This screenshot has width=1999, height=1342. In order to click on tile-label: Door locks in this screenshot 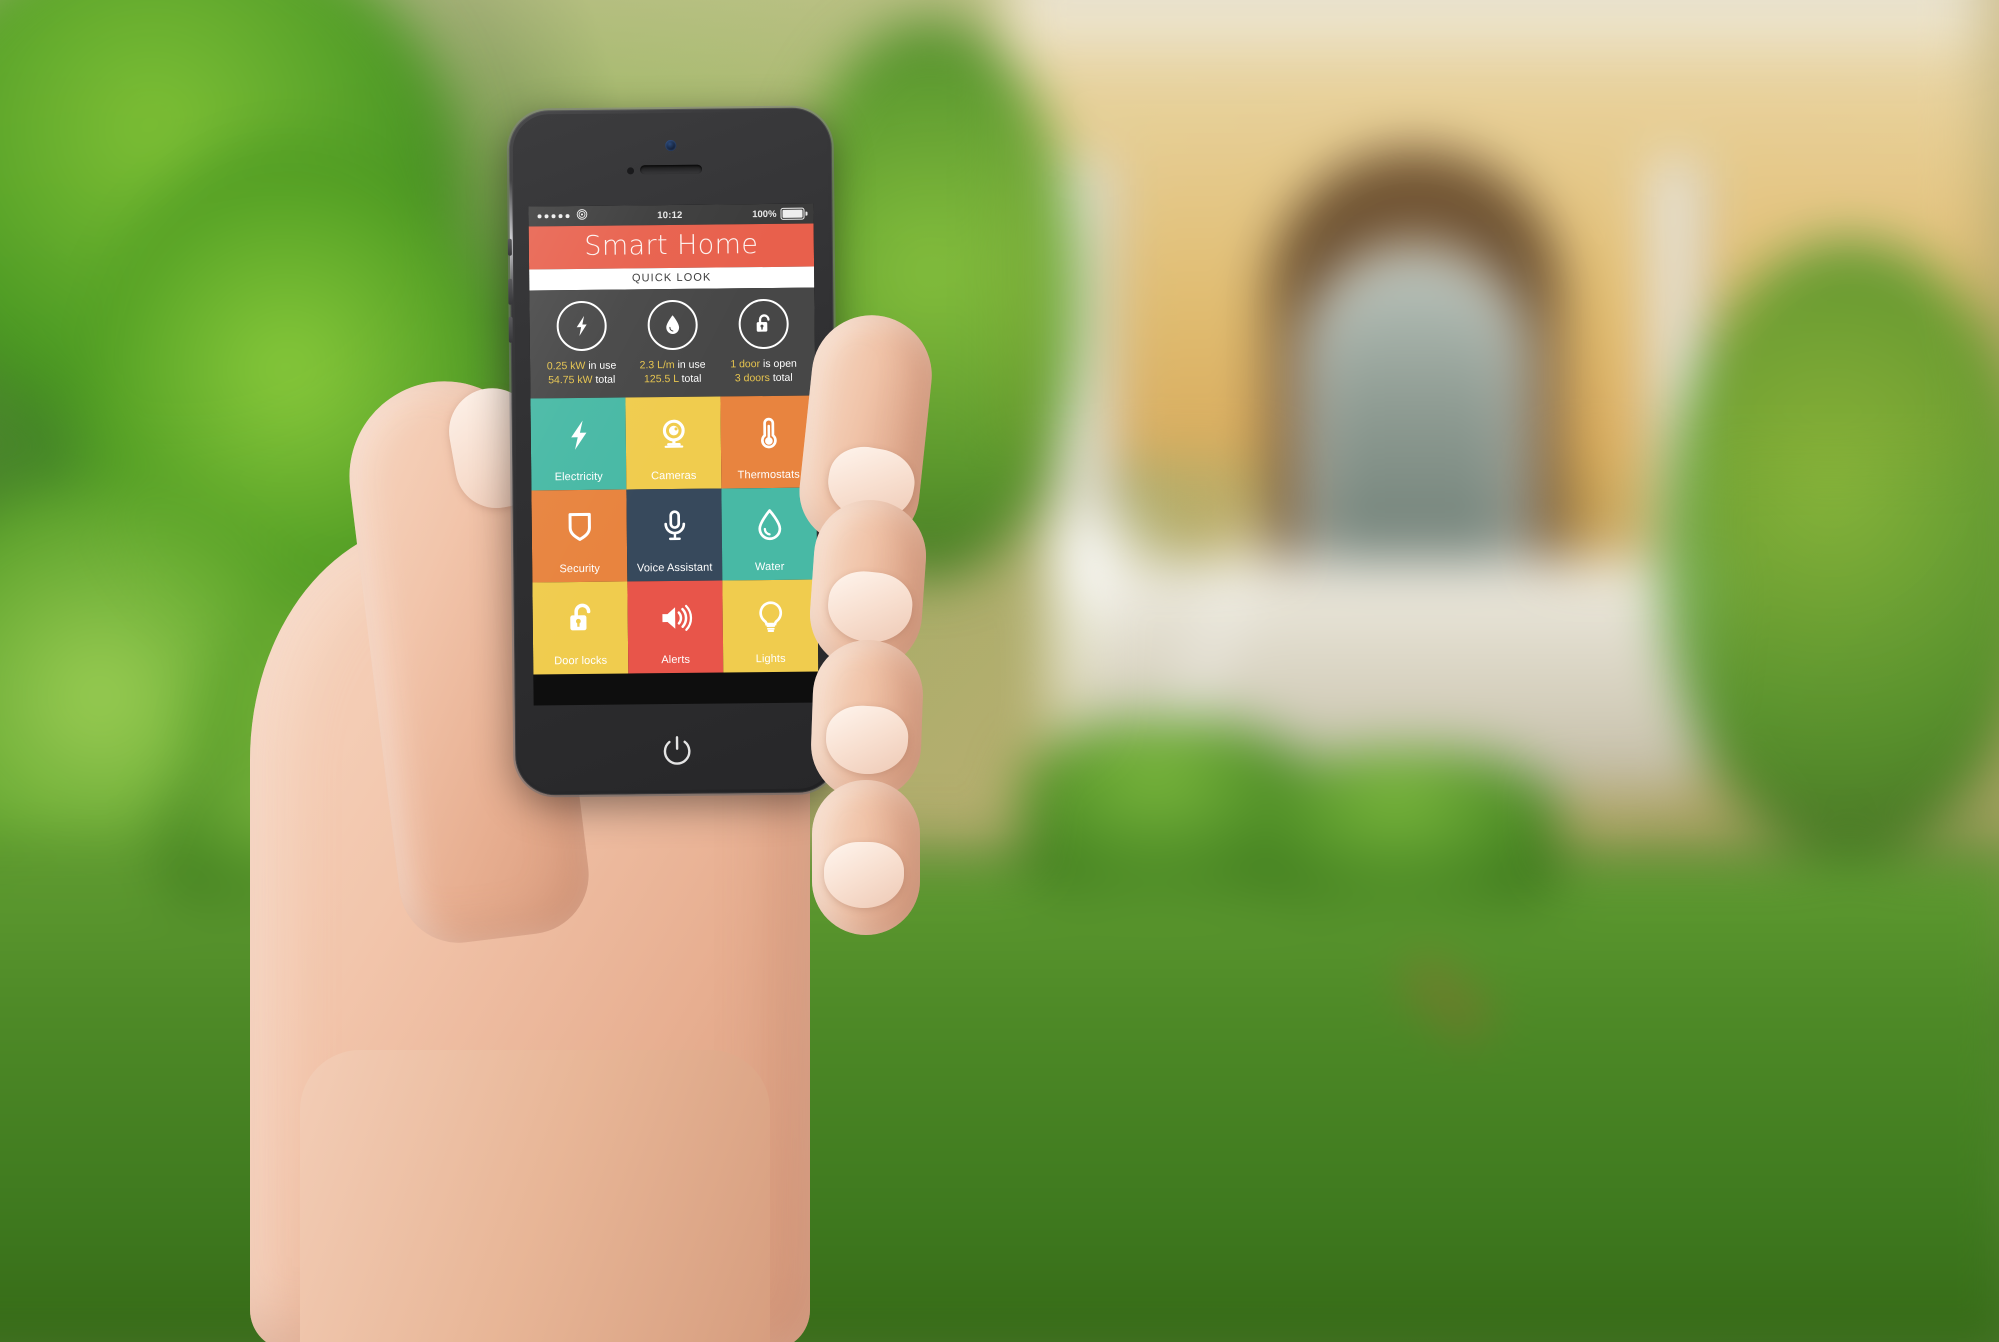, I will do `click(581, 660)`.